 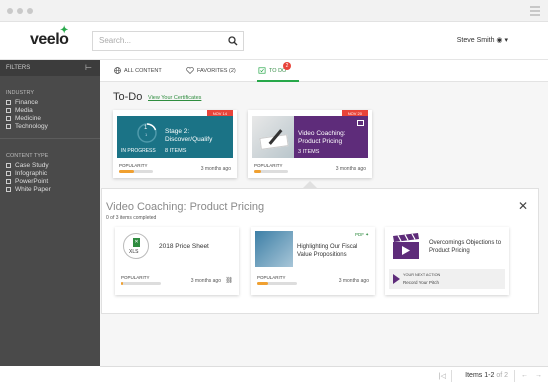 I want to click on filter-medicine: Medicine, so click(x=50, y=118).